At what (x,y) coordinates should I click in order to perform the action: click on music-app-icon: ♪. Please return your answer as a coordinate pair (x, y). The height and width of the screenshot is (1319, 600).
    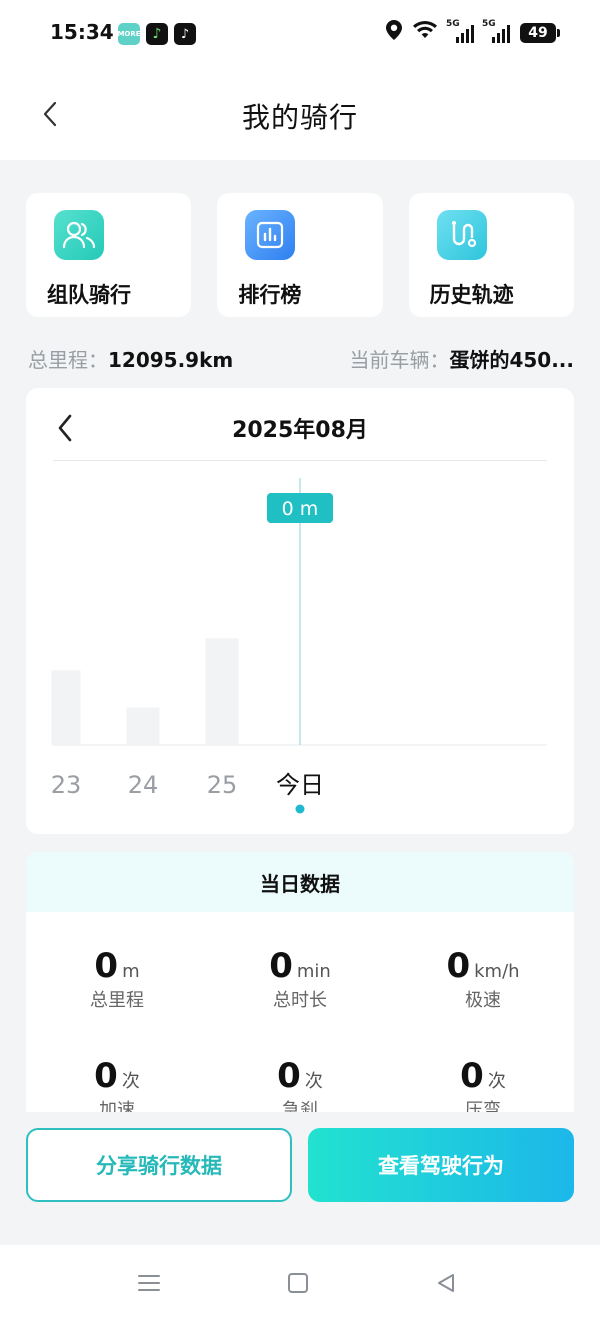
    Looking at the image, I should click on (157, 34).